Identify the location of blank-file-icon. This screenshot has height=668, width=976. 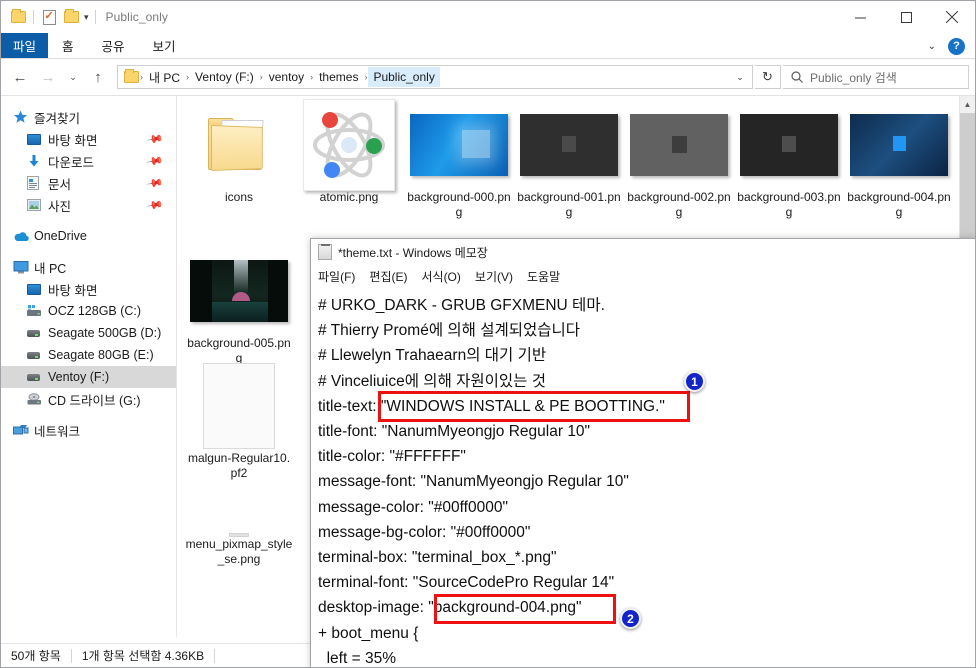
(239, 406).